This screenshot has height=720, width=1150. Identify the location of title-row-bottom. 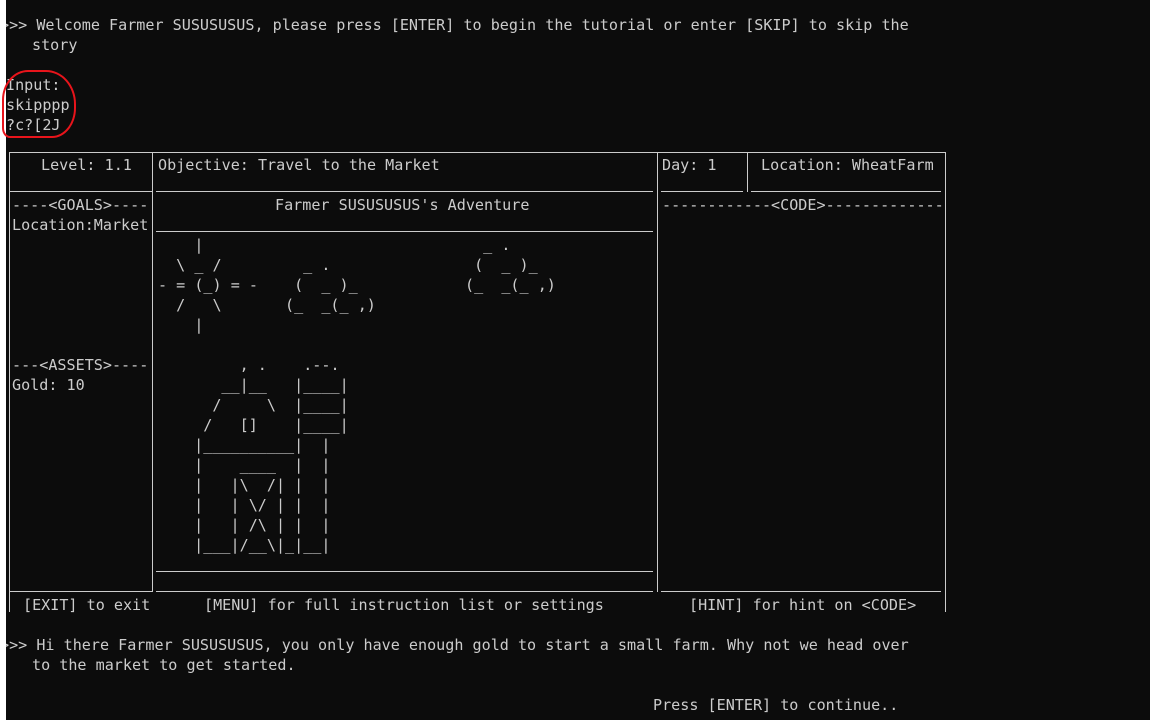
(404, 231).